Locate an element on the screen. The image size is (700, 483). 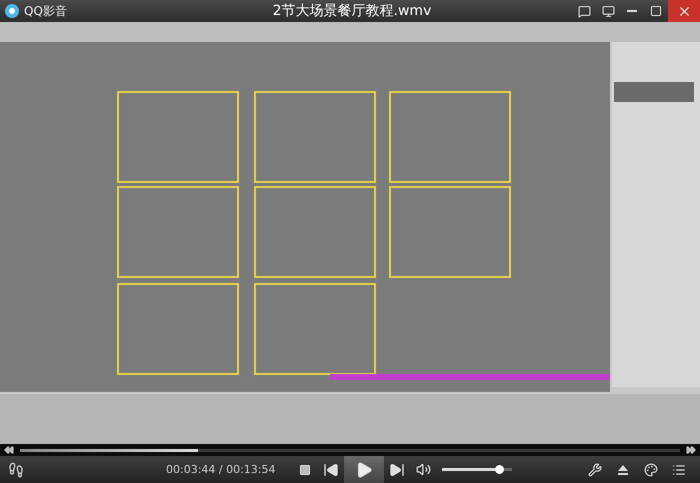
footprints-icon is located at coordinates (16, 470).